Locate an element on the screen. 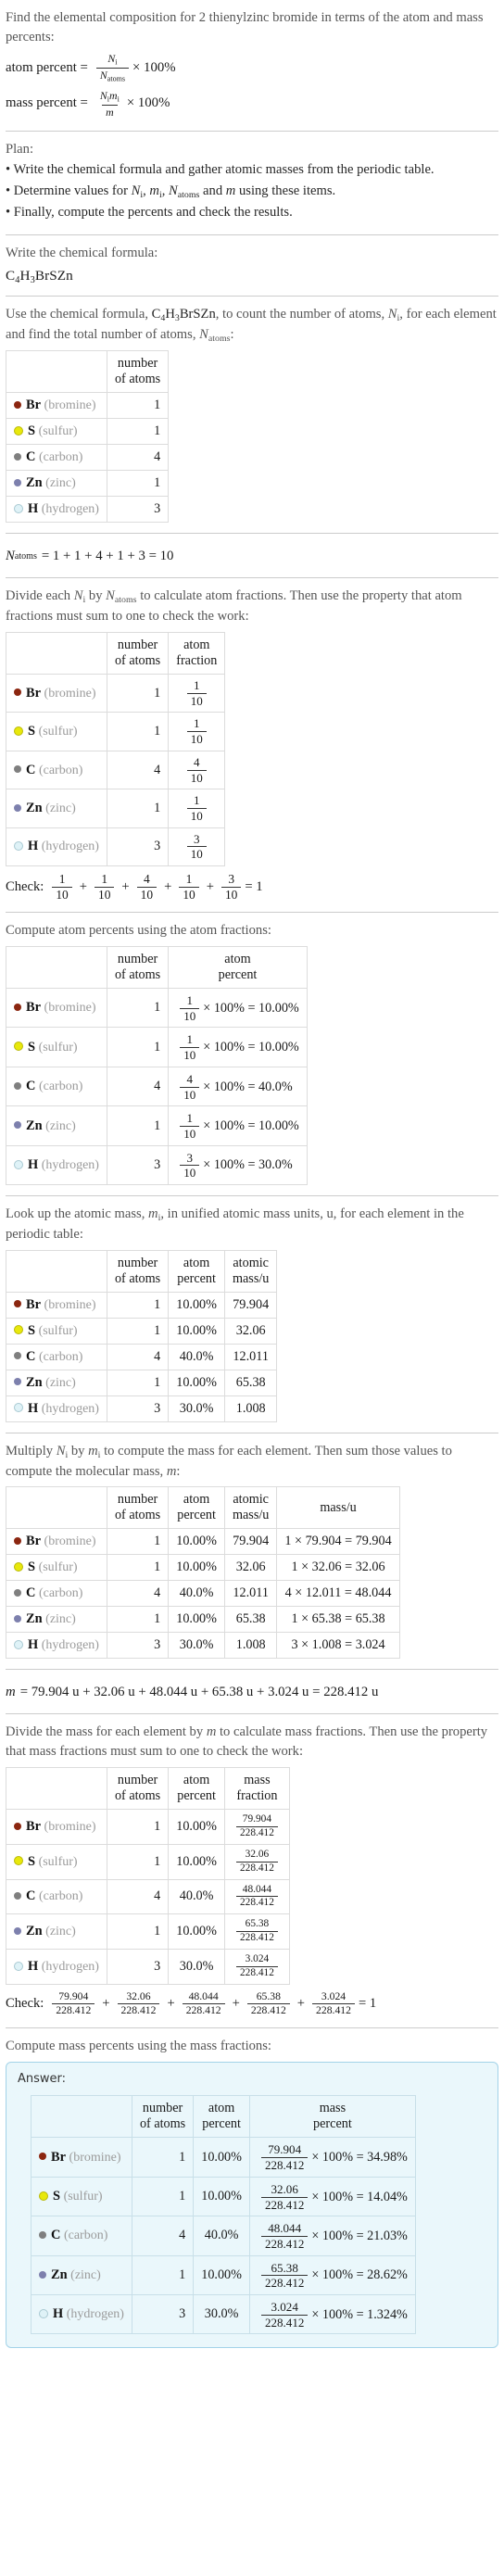  table-row: Br (bromine) 1 10.00% 79.904 is located at coordinates (142, 1305).